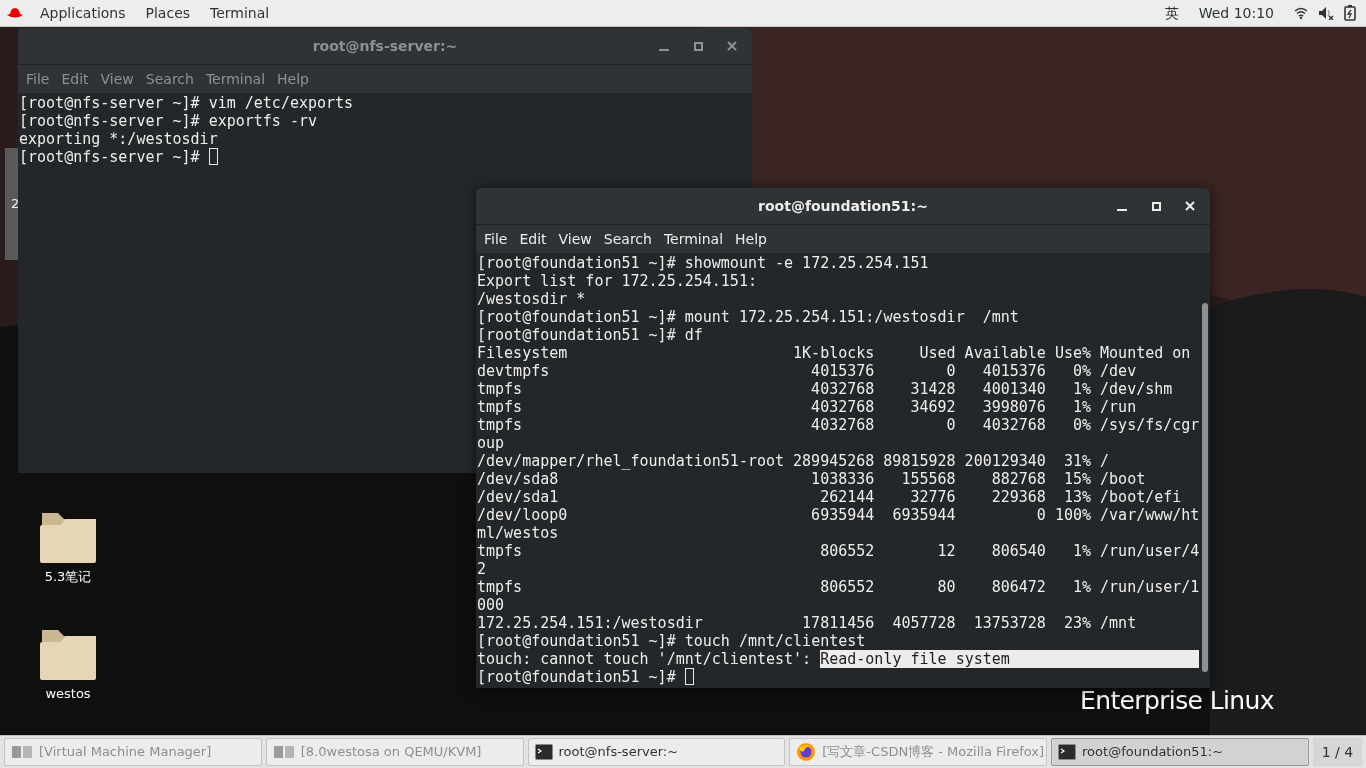  Describe the element at coordinates (928, 479) in the screenshot. I see `table-cell-text: 155568` at that location.